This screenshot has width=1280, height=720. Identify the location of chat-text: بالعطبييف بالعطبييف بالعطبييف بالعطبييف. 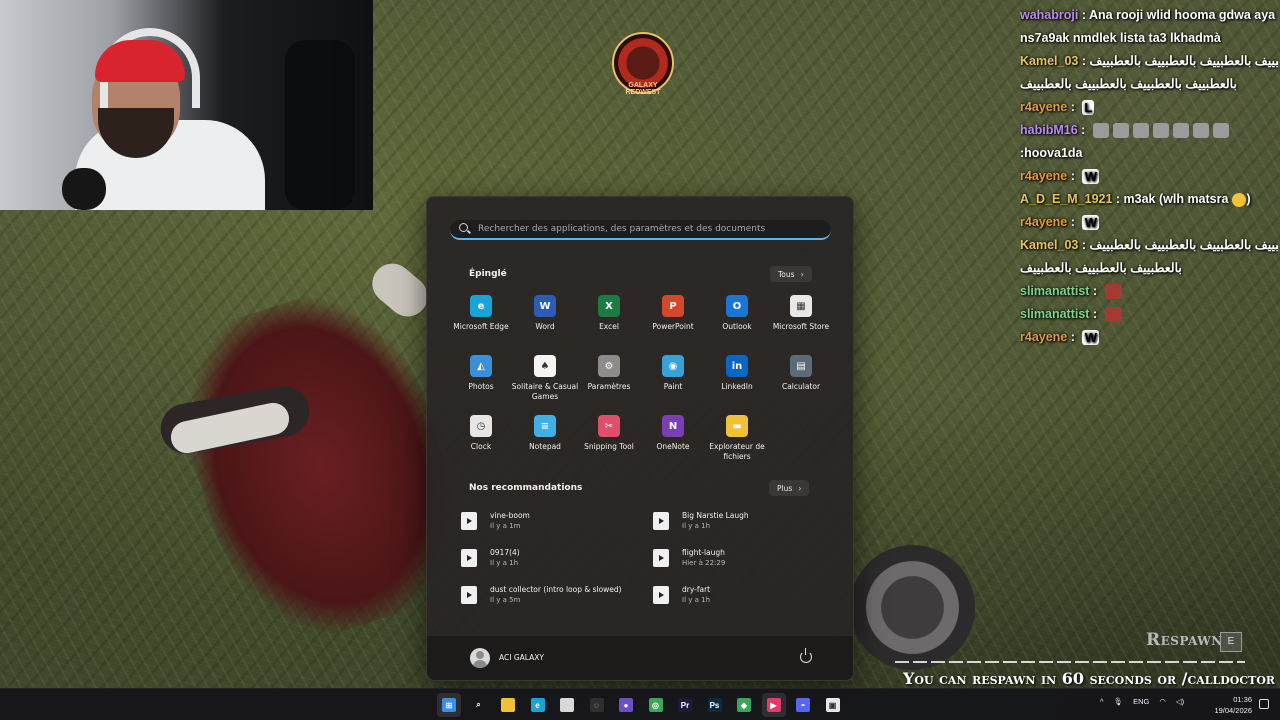
(1183, 245).